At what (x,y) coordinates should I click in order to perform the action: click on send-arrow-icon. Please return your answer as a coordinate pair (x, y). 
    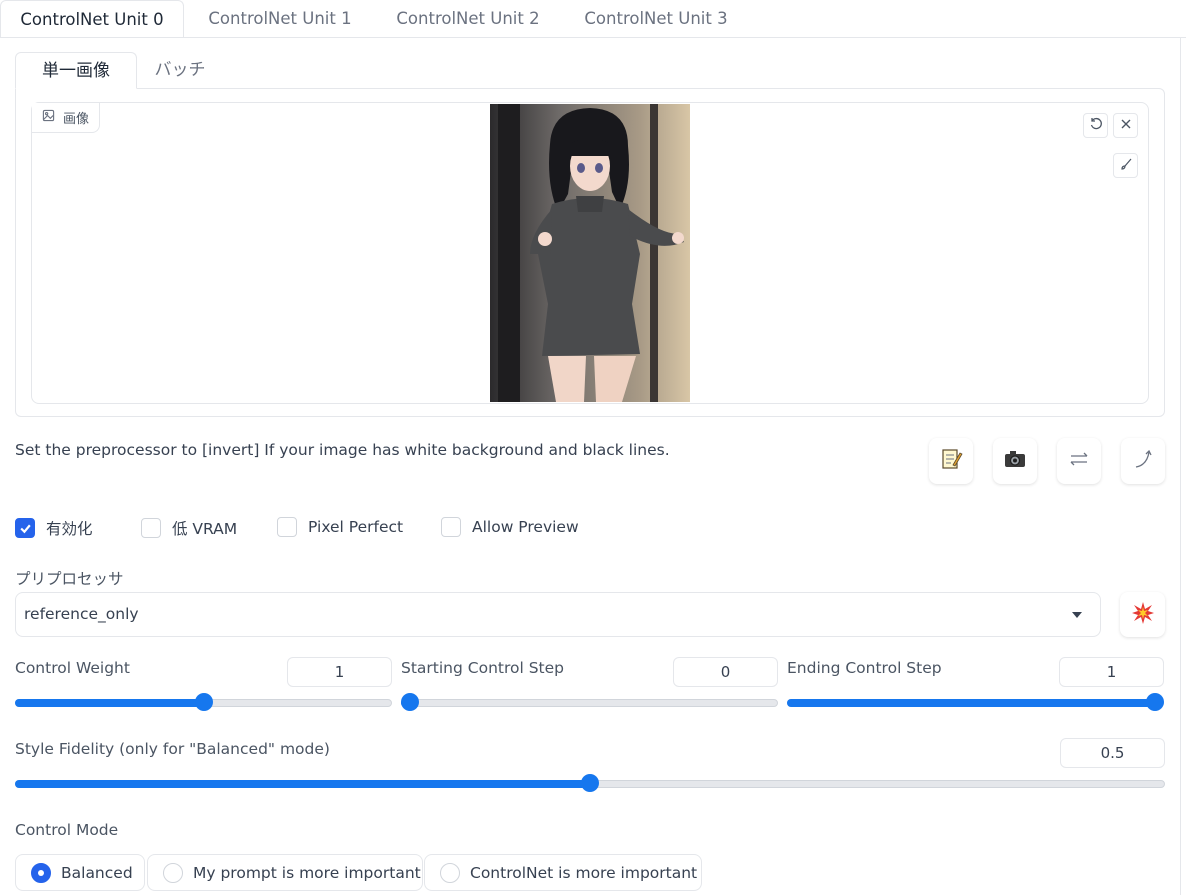
    Looking at the image, I should click on (1143, 461).